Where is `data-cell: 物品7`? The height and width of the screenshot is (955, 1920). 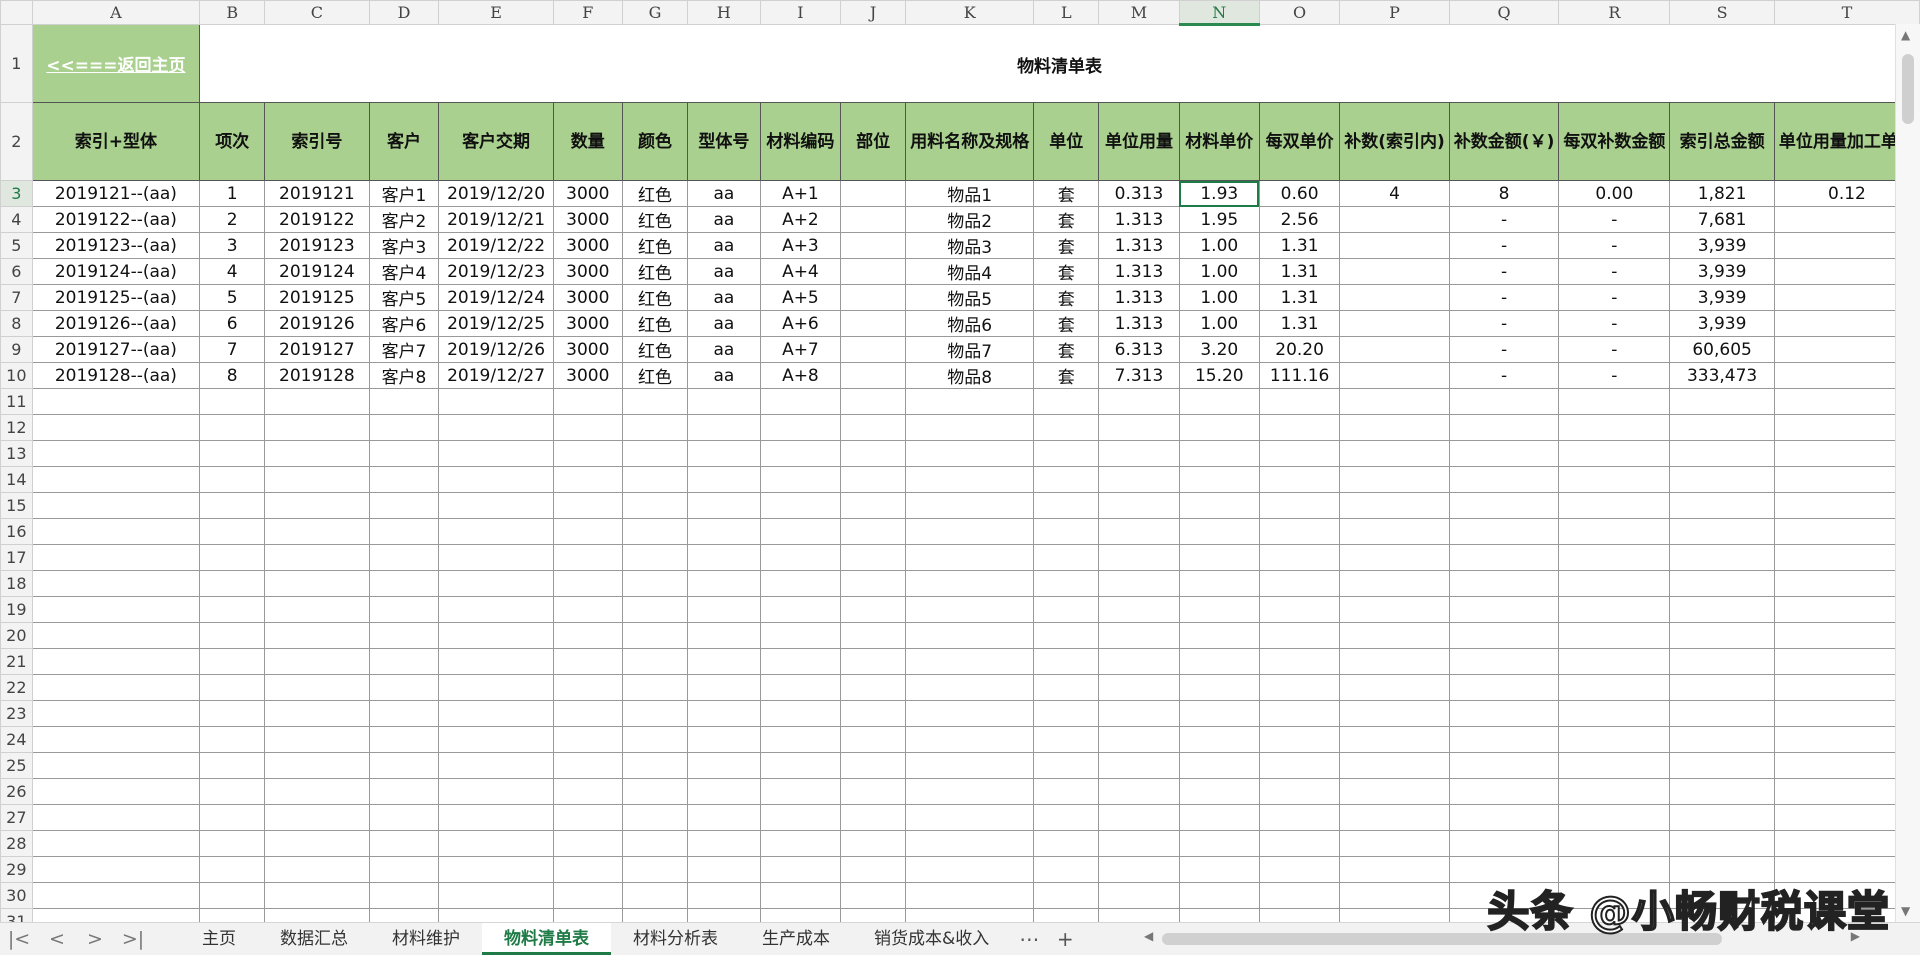 data-cell: 物品7 is located at coordinates (970, 349).